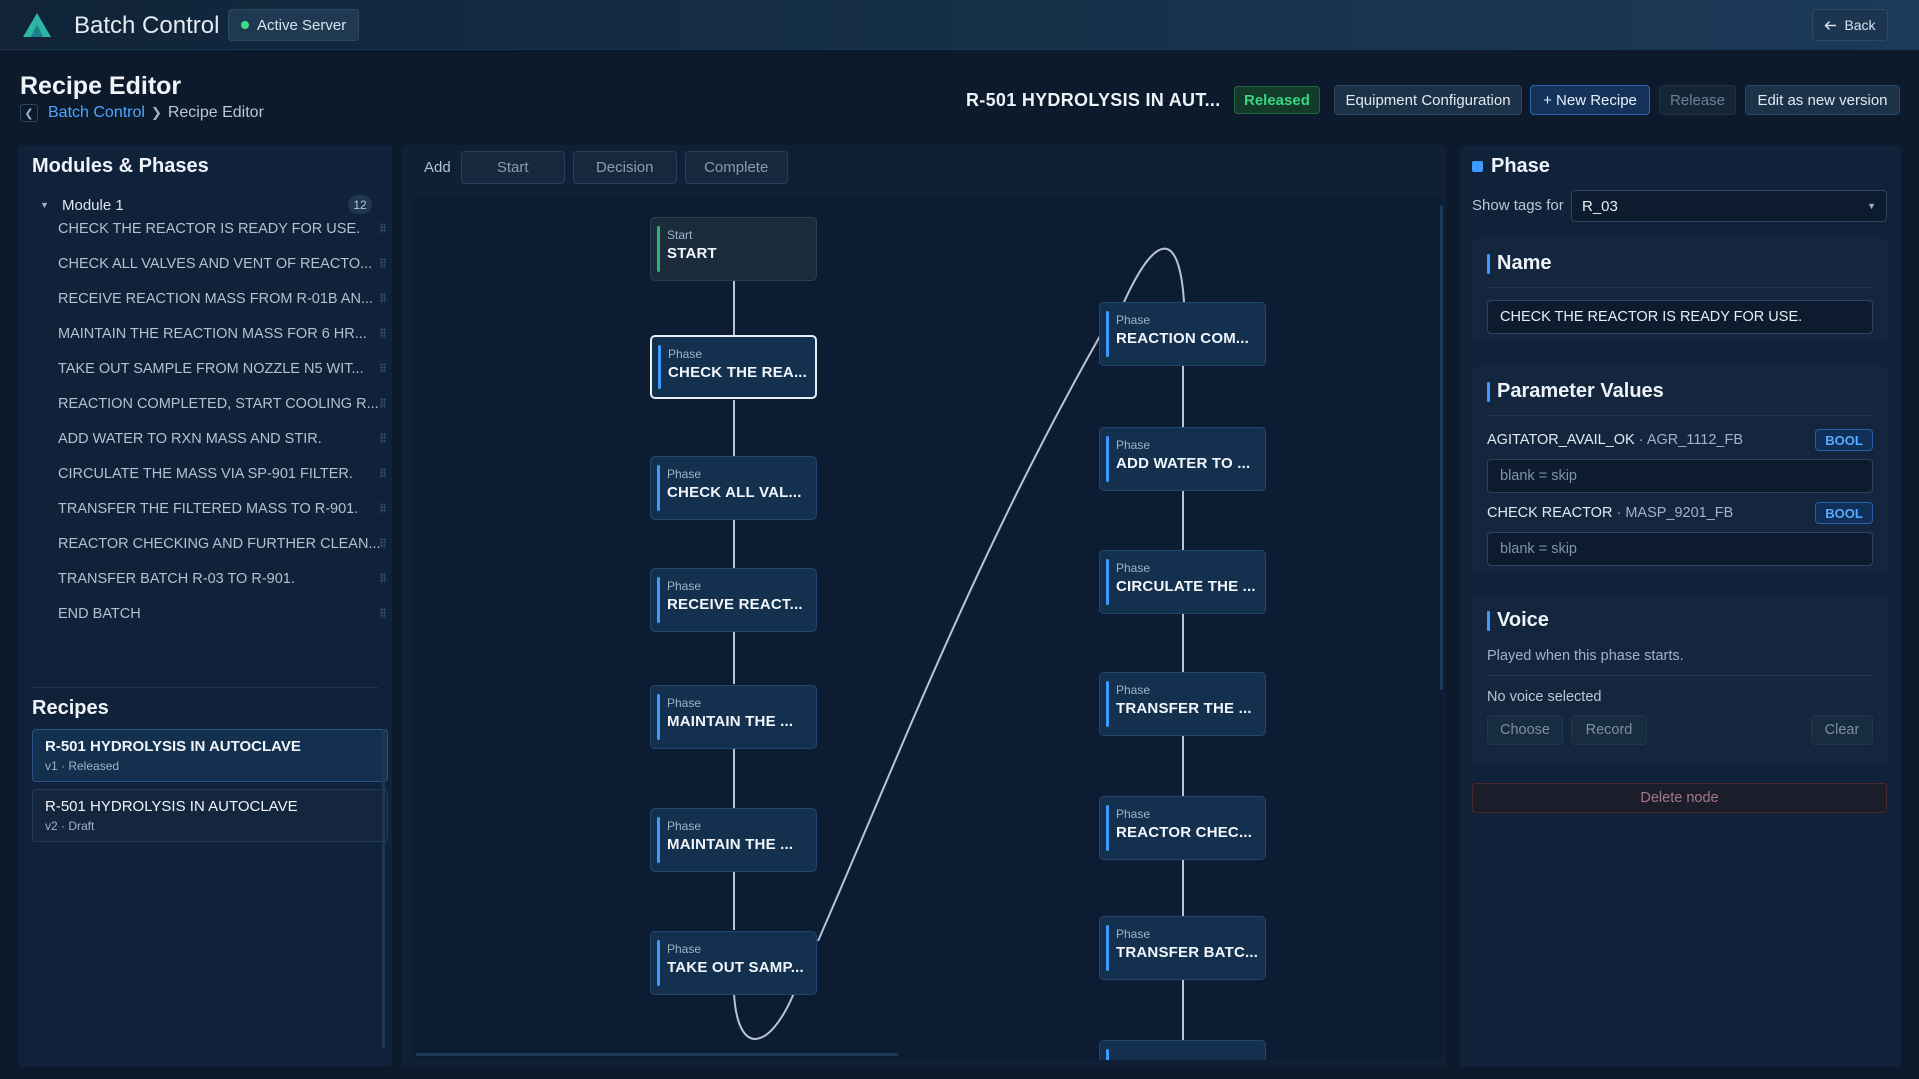  What do you see at coordinates (692, 253) in the screenshot?
I see `node-title: START` at bounding box center [692, 253].